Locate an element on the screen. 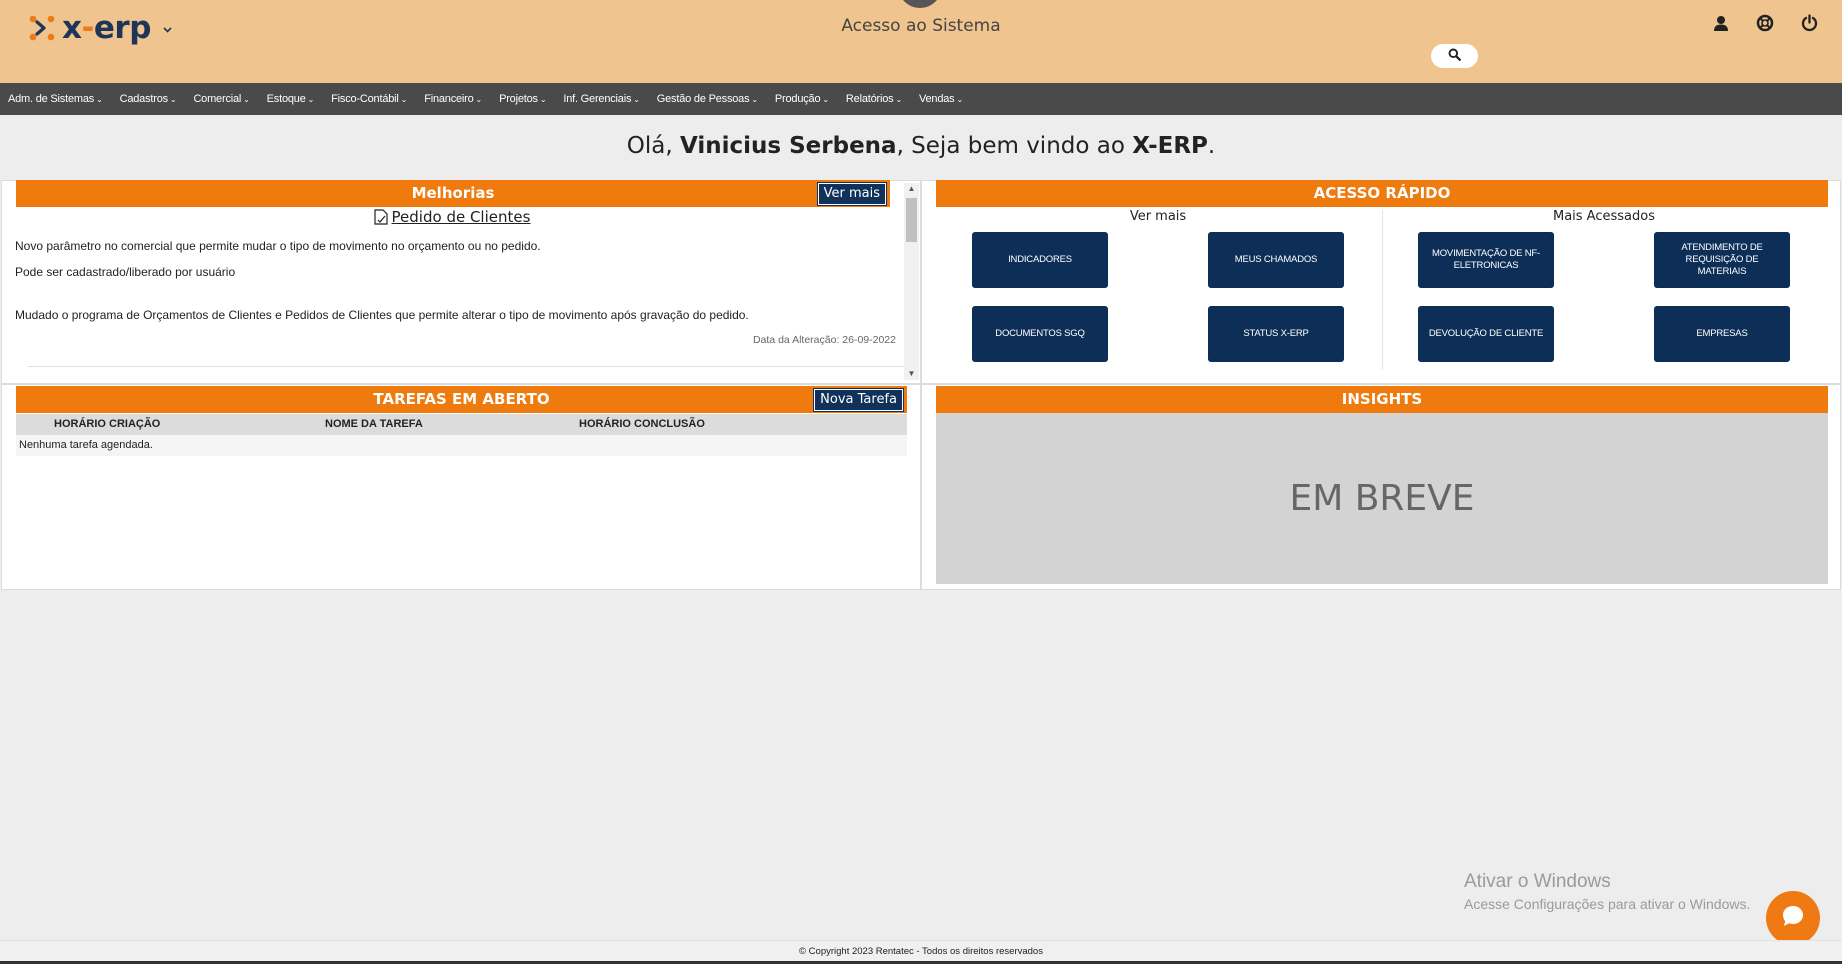 The height and width of the screenshot is (964, 1842). top-header: x-erp Acesso ao Sistema is located at coordinates (921, 41).